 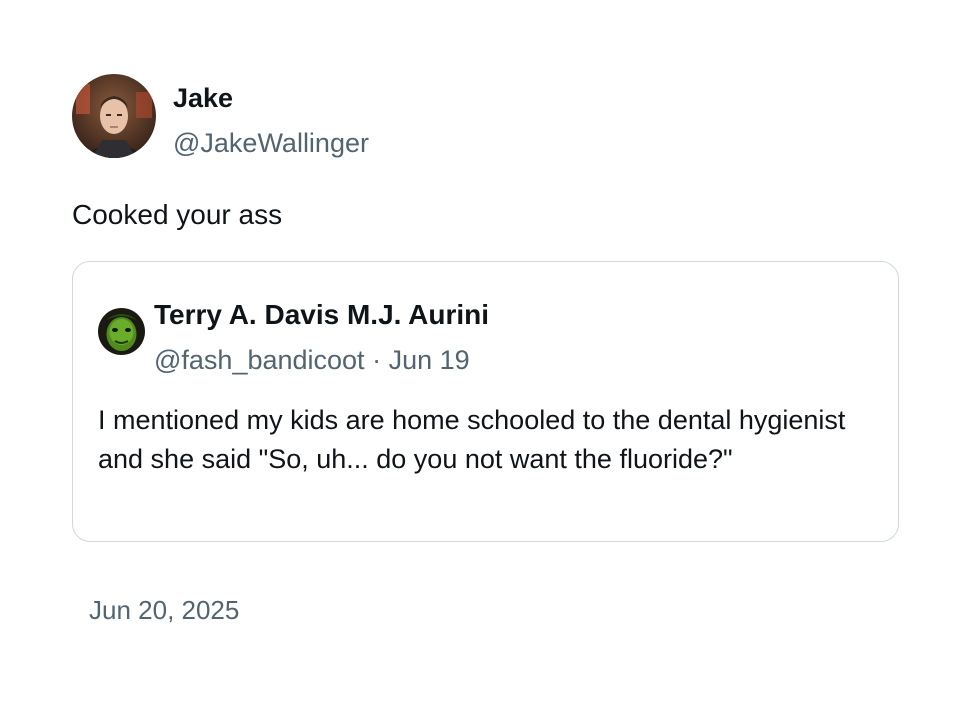 What do you see at coordinates (259, 360) in the screenshot?
I see `quoted-author-handle: @fash_bandicoot` at bounding box center [259, 360].